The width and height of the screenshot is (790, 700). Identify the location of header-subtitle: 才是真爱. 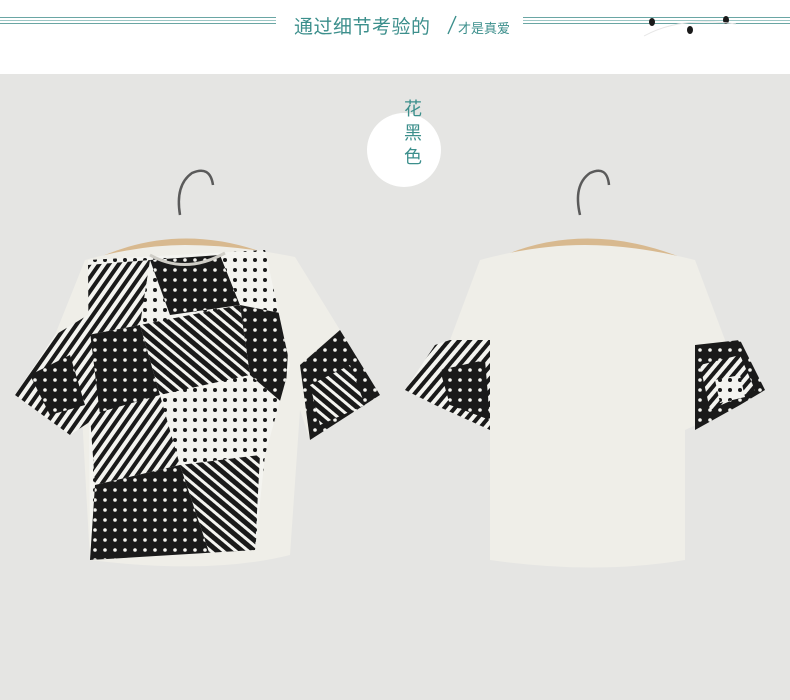
(484, 29).